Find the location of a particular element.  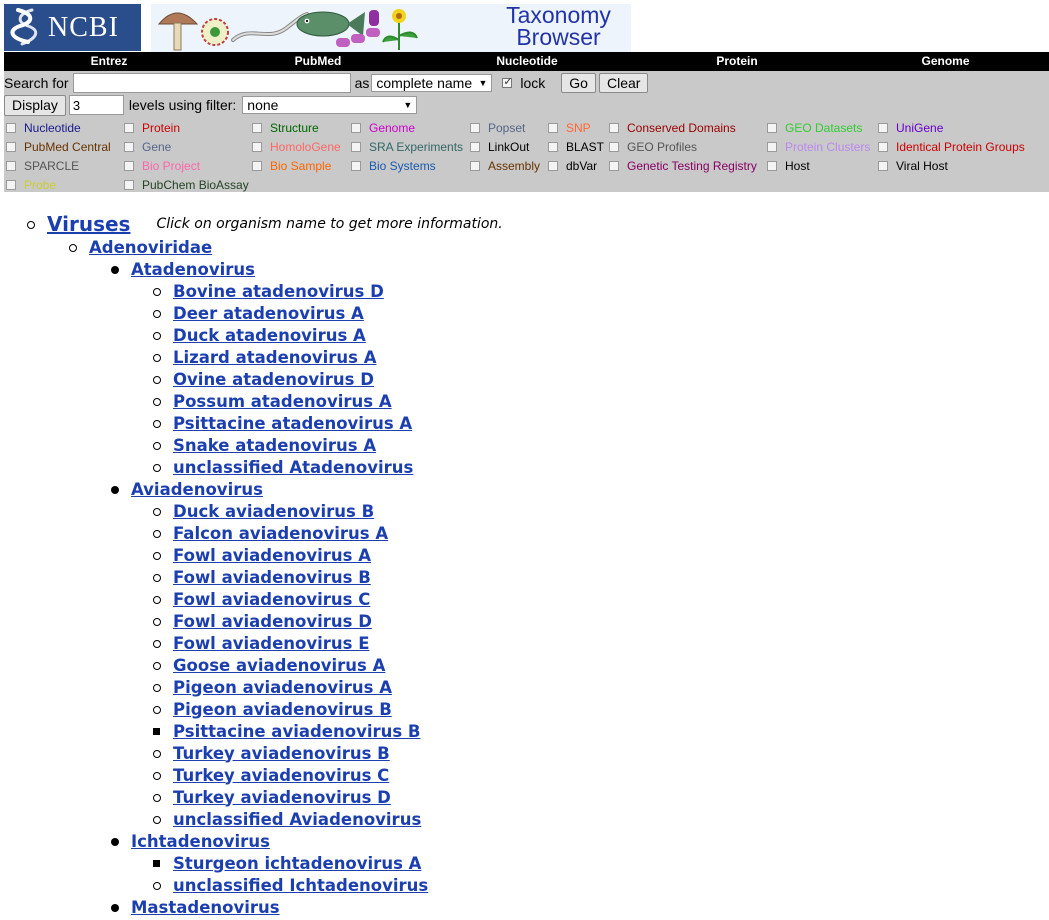

taxon-link: Bovine atadenovirus D is located at coordinates (278, 291).